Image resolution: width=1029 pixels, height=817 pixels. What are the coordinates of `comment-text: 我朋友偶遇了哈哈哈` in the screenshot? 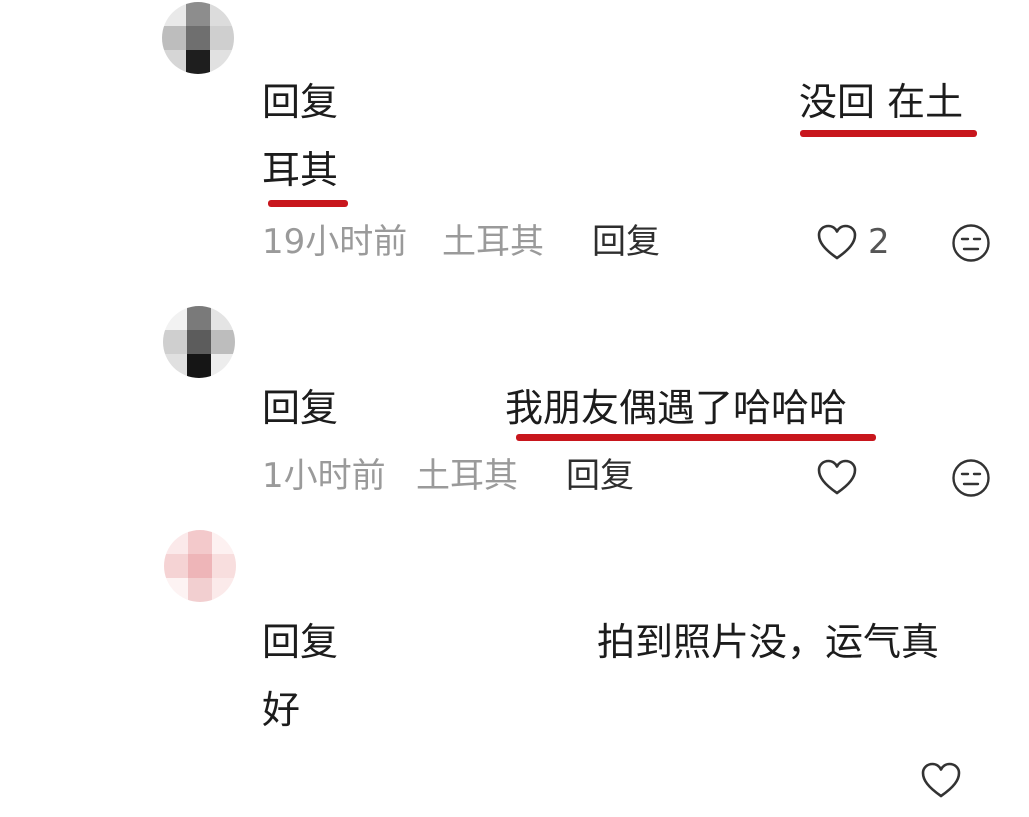 It's located at (676, 408).